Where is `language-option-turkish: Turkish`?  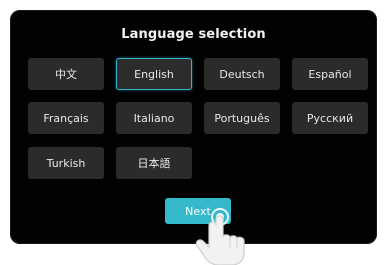
language-option-turkish: Turkish is located at coordinates (66, 163).